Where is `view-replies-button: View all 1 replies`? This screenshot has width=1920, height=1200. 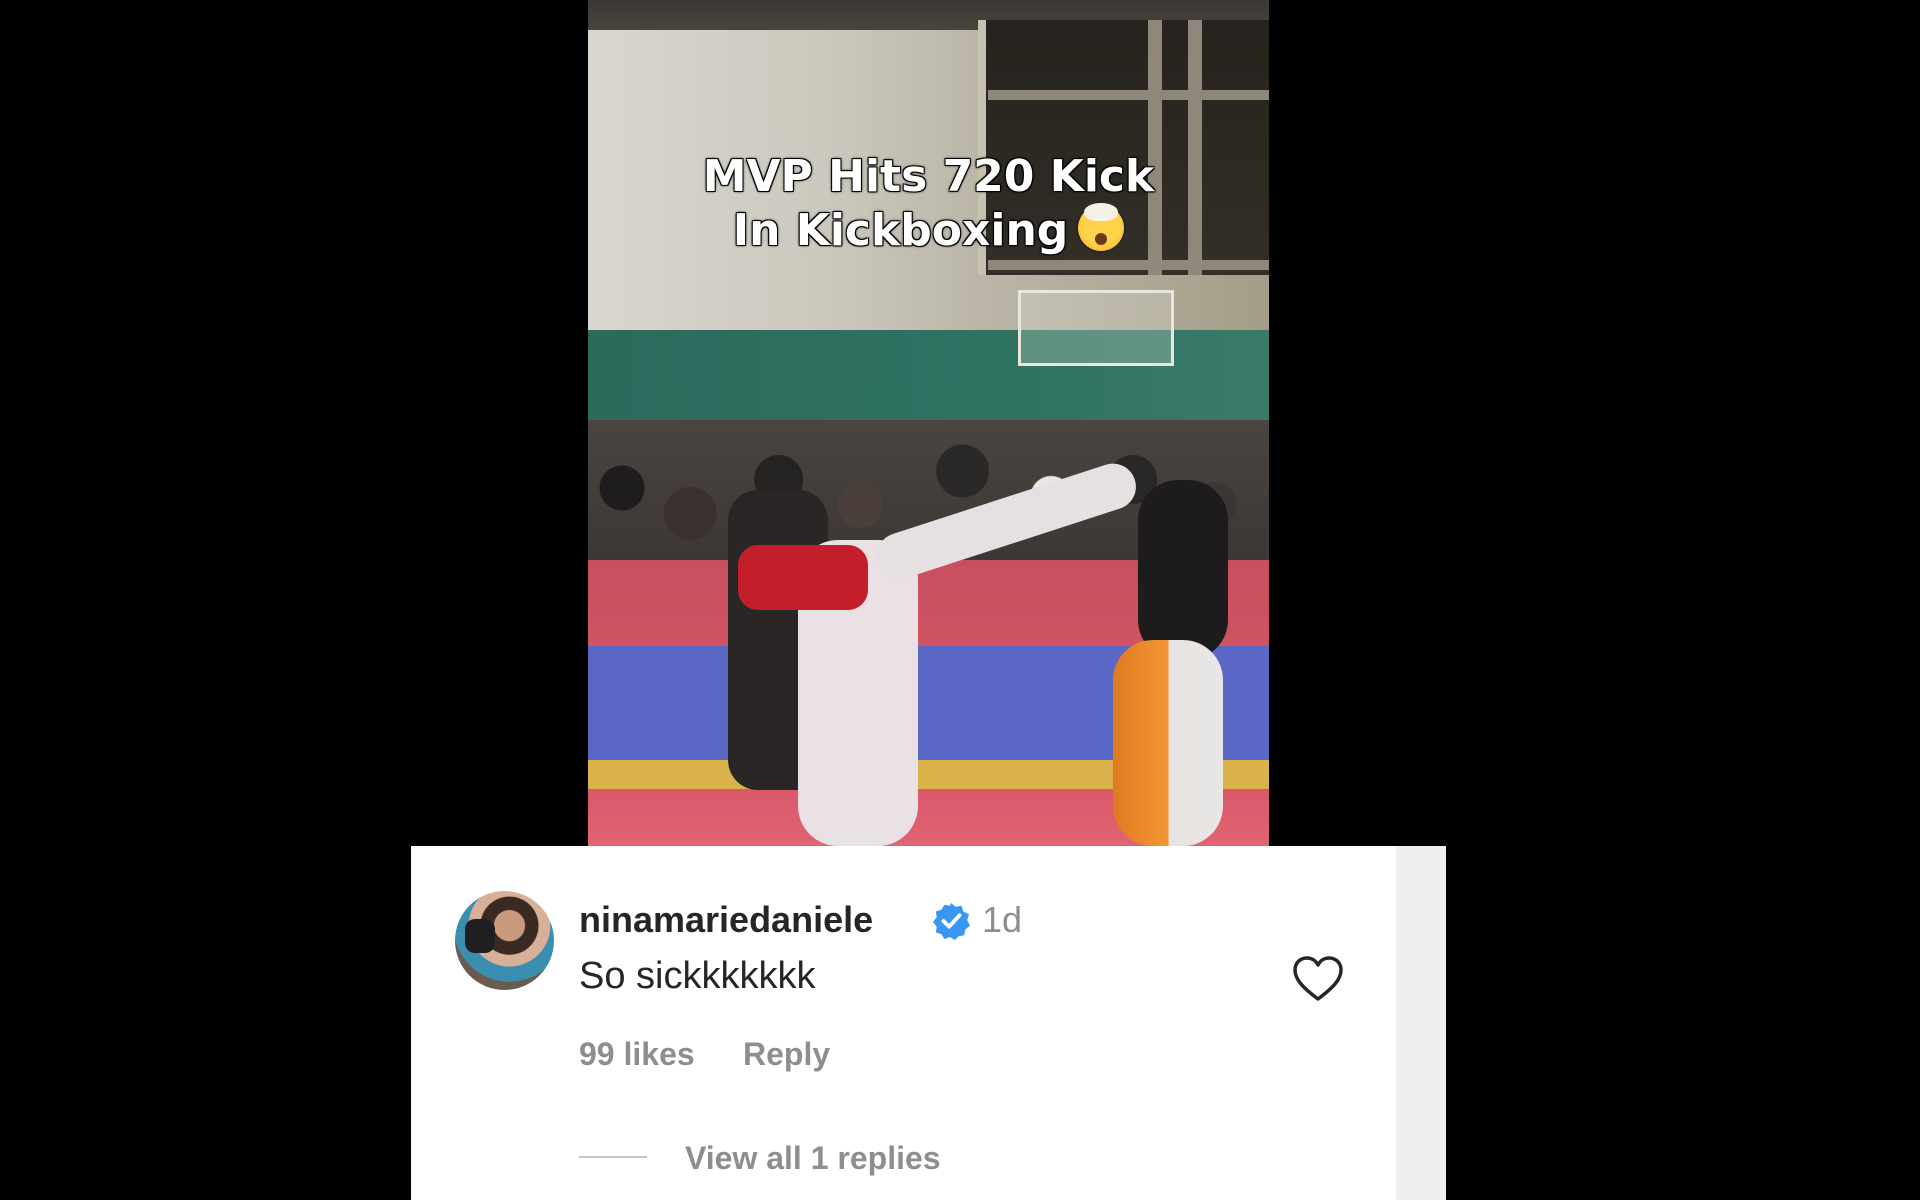
view-replies-button: View all 1 replies is located at coordinates (813, 1158).